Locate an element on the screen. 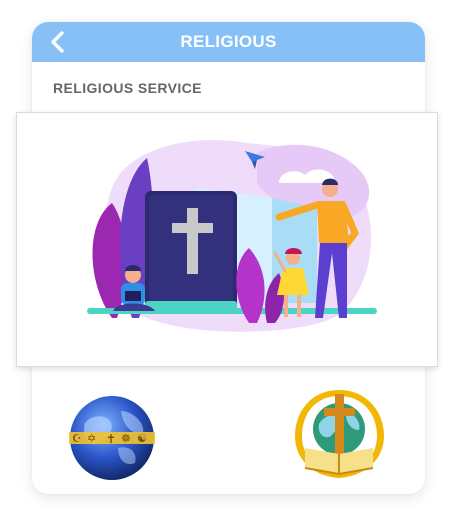  globe-interfaith-symbols-icon: ☪ ✡ ✝ ☸ ☯ is located at coordinates (112, 438).